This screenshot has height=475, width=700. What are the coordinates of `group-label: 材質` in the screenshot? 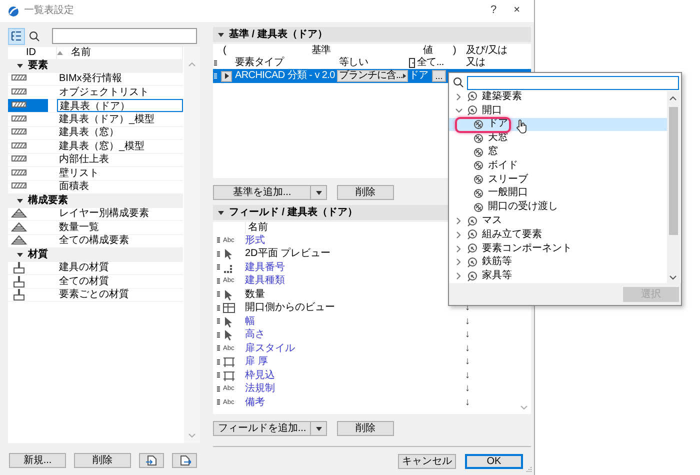 It's located at (38, 254).